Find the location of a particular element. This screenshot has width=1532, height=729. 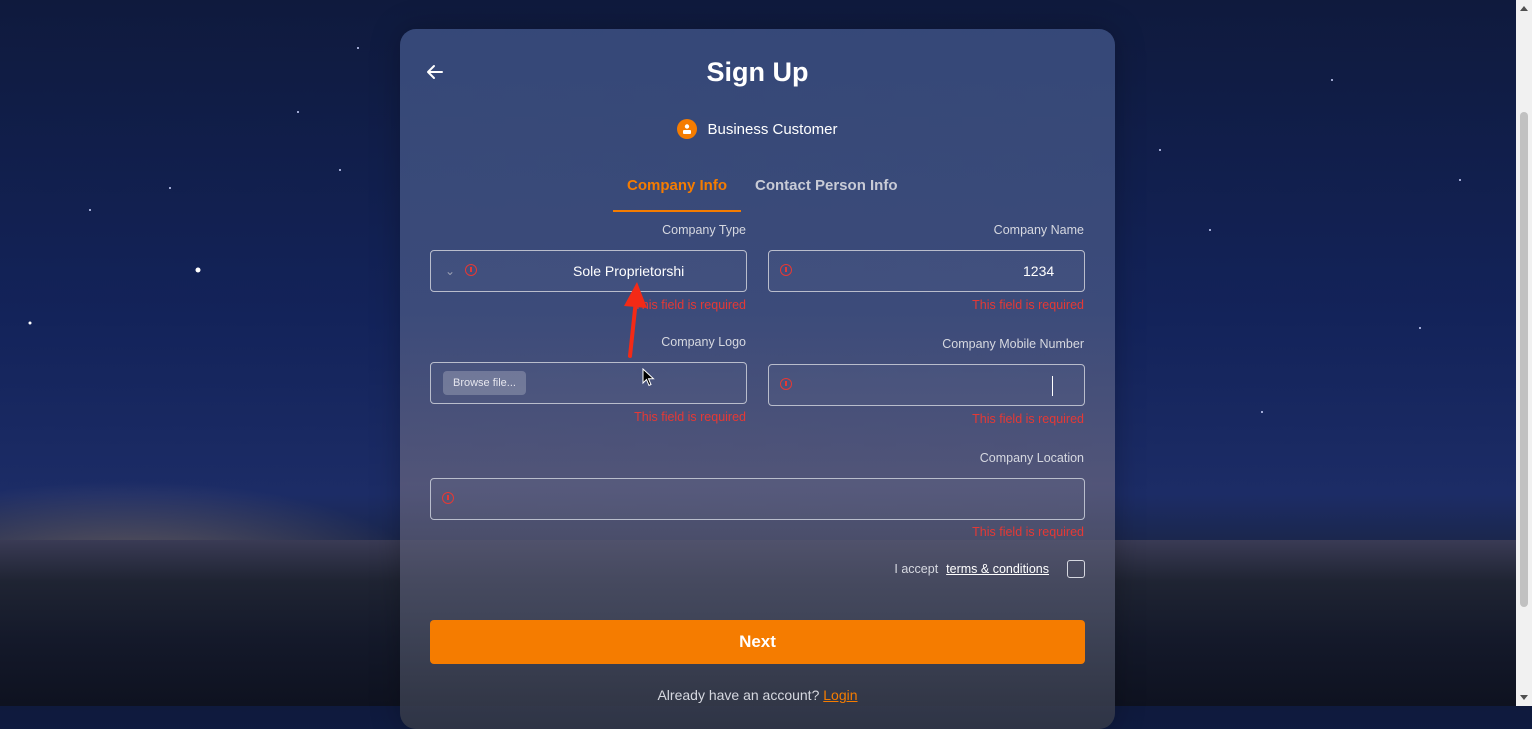

text-caret is located at coordinates (1052, 386).